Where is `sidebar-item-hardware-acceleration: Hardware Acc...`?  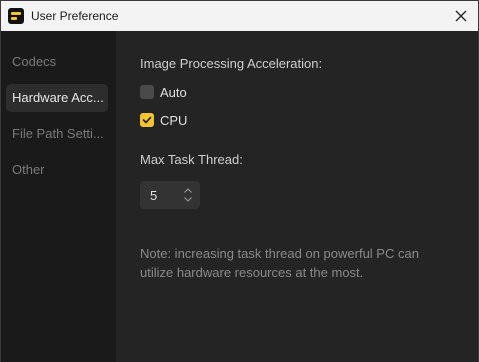 sidebar-item-hardware-acceleration: Hardware Acc... is located at coordinates (57, 98).